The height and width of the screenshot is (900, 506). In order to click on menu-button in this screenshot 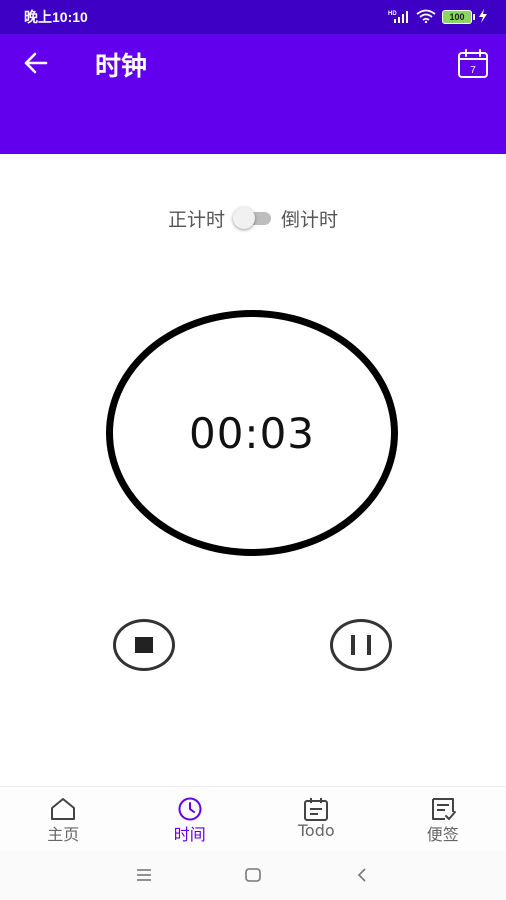, I will do `click(144, 875)`.